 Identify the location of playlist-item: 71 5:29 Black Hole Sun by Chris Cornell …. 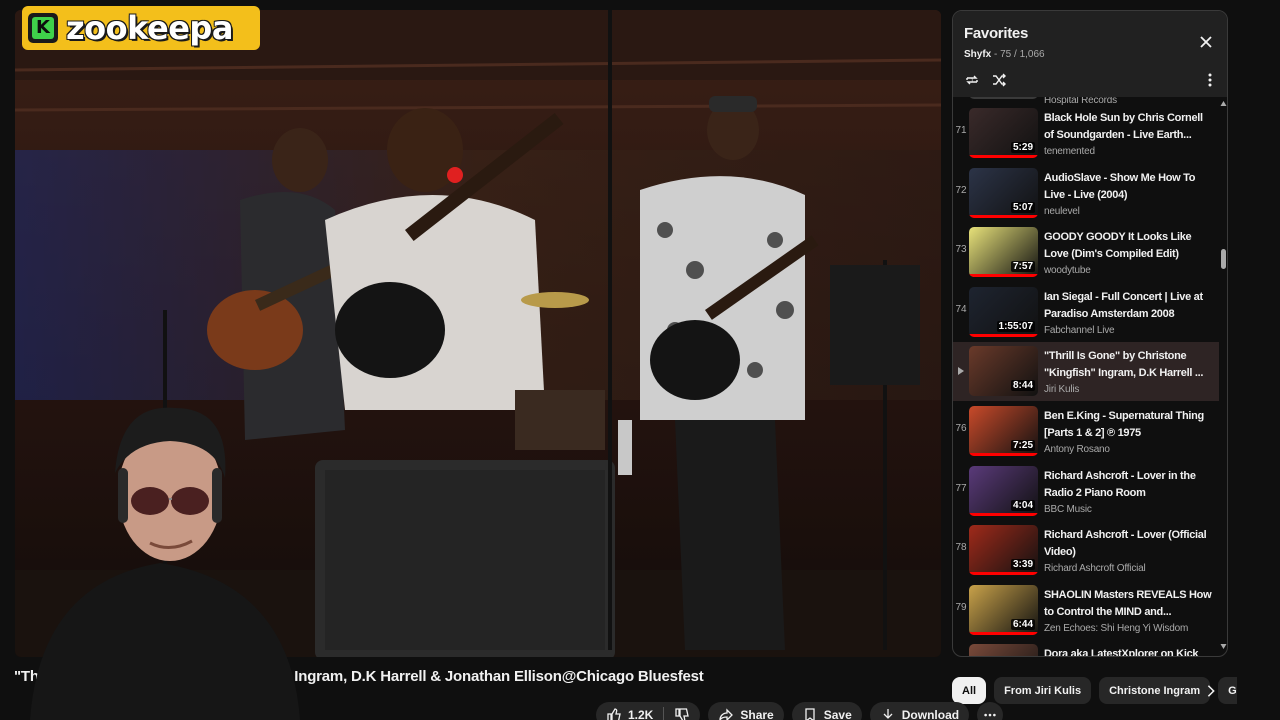
(1086, 133).